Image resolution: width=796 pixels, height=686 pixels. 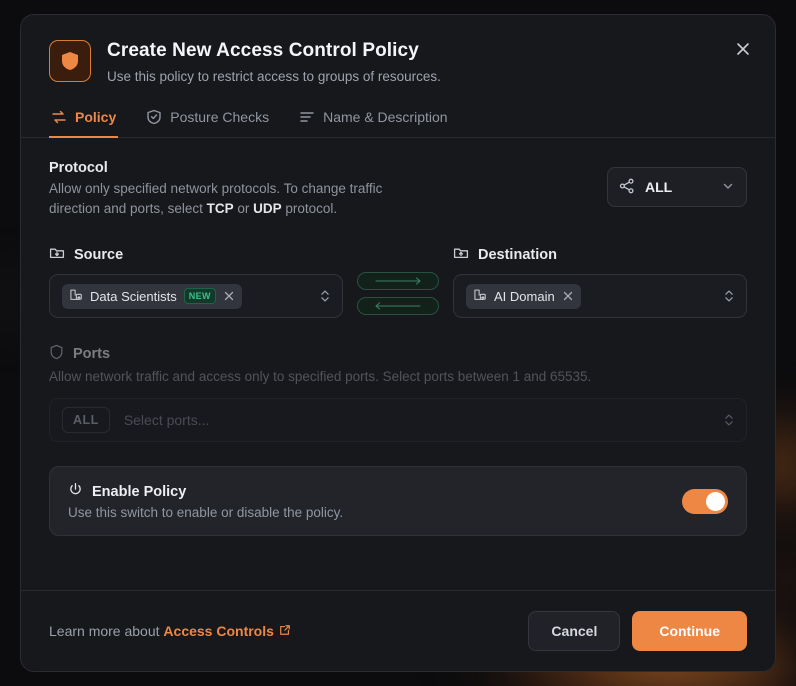 I want to click on access-controls-link: Access Controls, so click(x=226, y=631).